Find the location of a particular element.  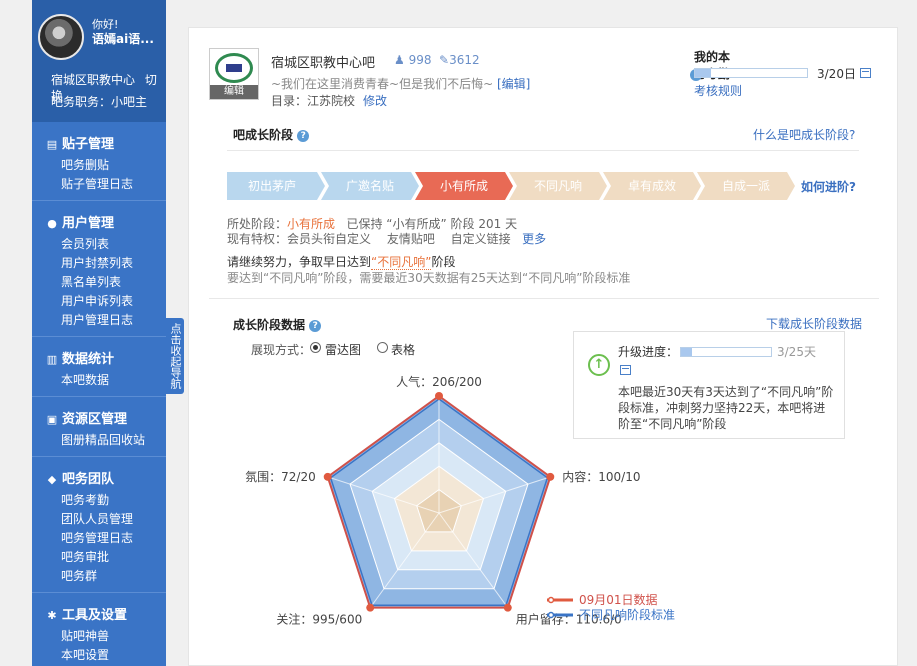

month-exam-progress is located at coordinates (751, 73).